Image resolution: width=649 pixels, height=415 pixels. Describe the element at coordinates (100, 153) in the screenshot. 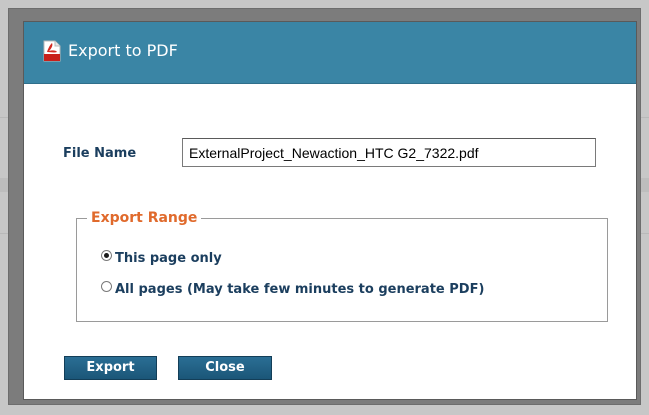

I see `file-name-label: File Name` at that location.